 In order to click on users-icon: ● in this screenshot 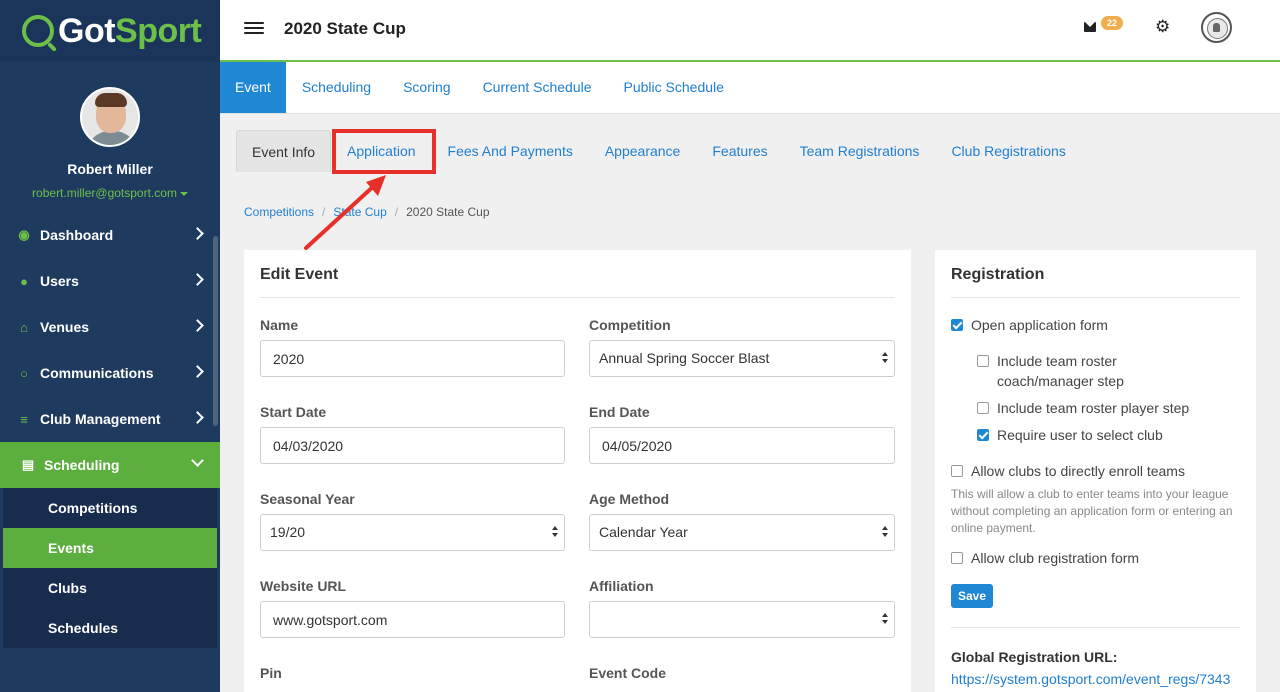, I will do `click(24, 281)`.